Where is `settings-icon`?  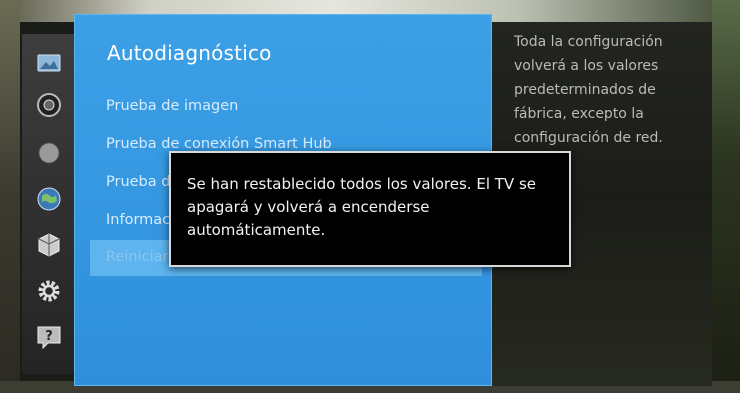
settings-icon is located at coordinates (49, 291).